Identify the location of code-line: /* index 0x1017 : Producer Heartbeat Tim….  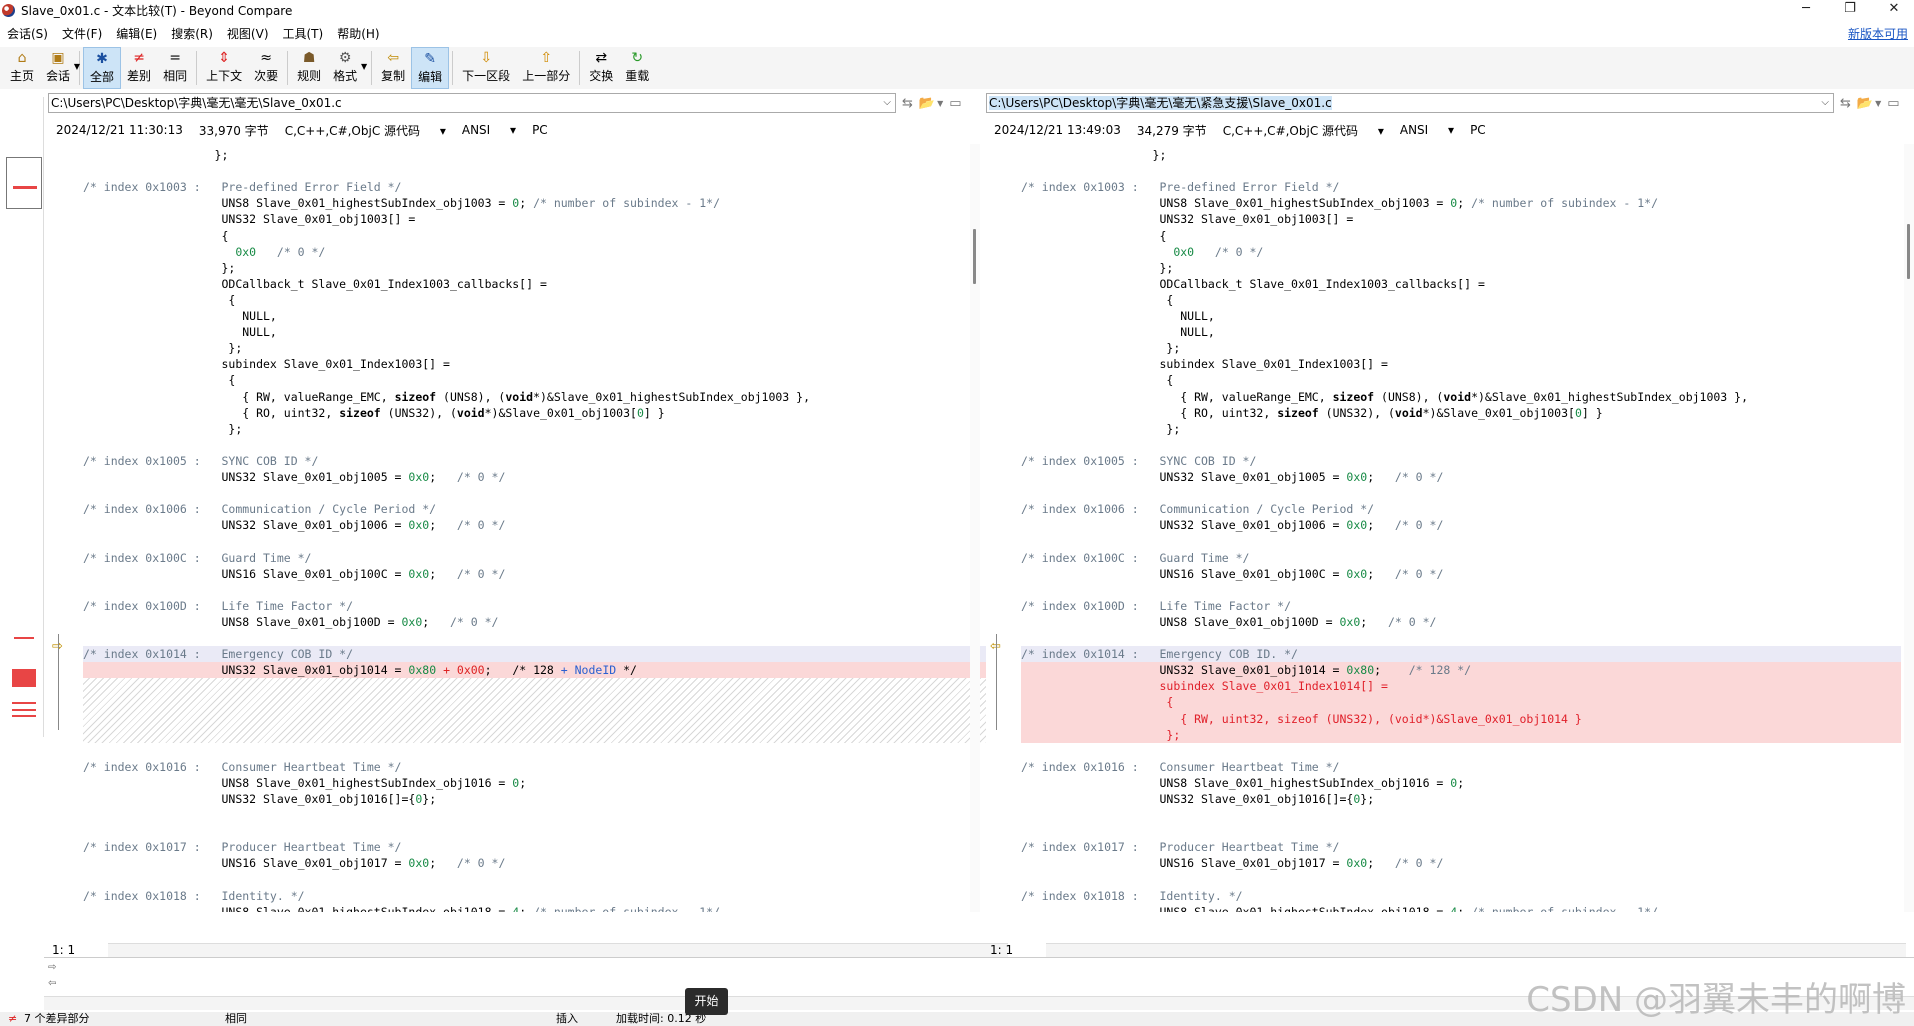
(1461, 847).